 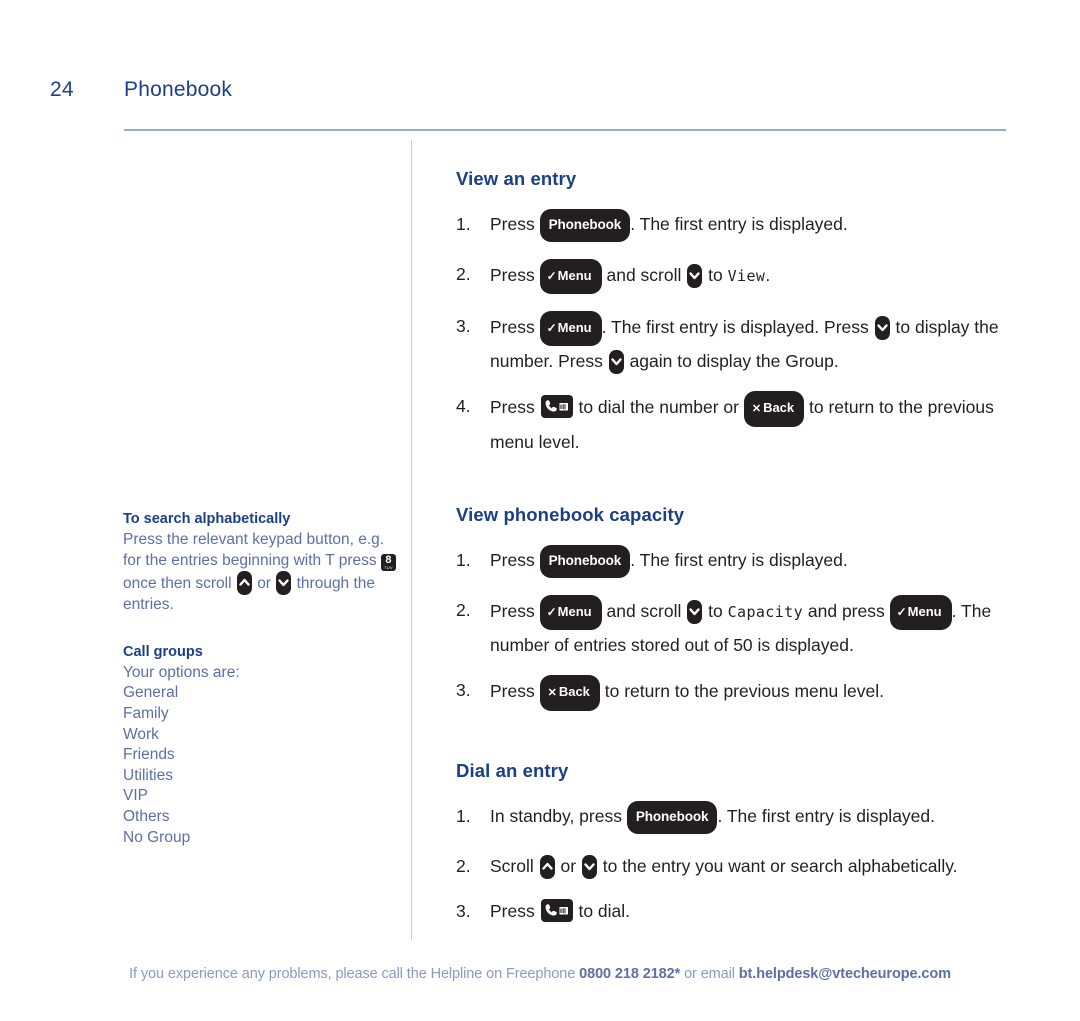 I want to click on step-text: . The first entry is displayed. Press, so click(x=737, y=327).